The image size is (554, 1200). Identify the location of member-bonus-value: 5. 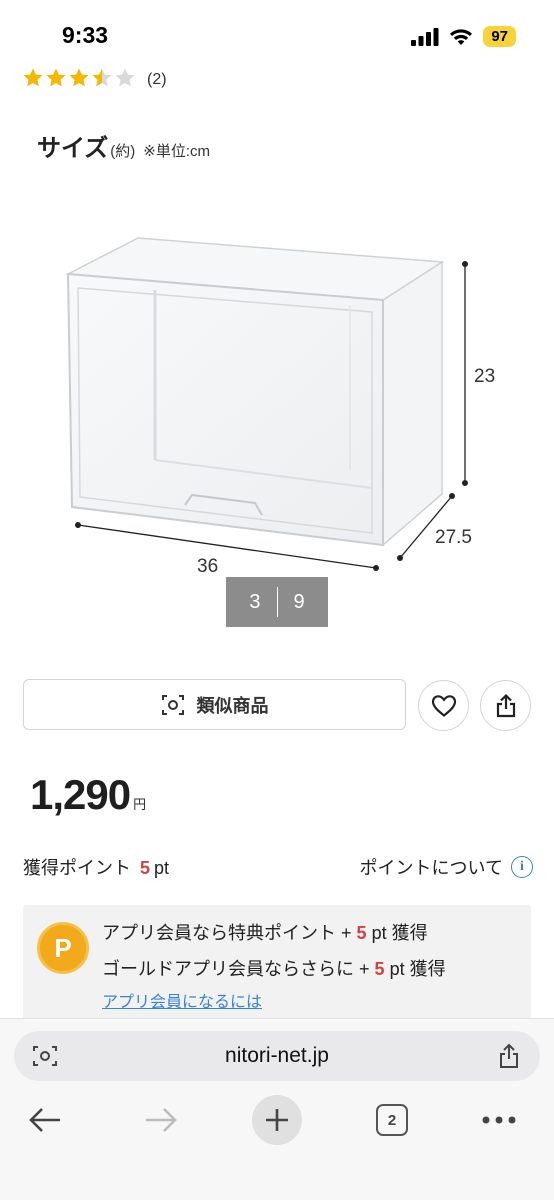
(361, 933).